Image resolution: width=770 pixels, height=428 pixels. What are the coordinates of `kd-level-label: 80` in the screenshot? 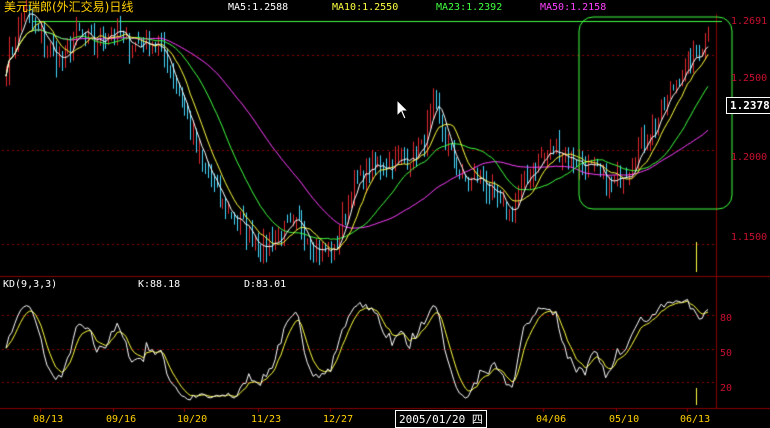 It's located at (726, 318).